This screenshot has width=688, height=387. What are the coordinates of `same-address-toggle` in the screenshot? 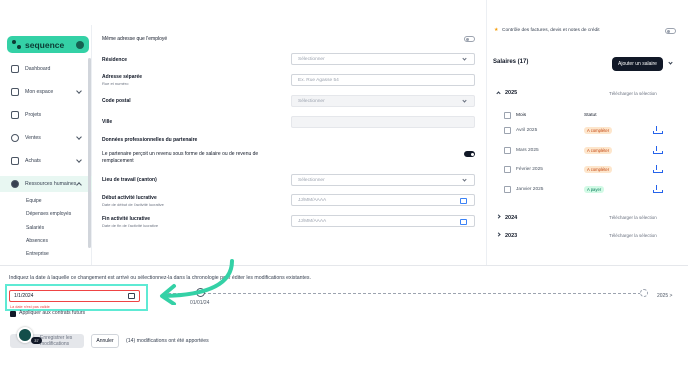 It's located at (469, 39).